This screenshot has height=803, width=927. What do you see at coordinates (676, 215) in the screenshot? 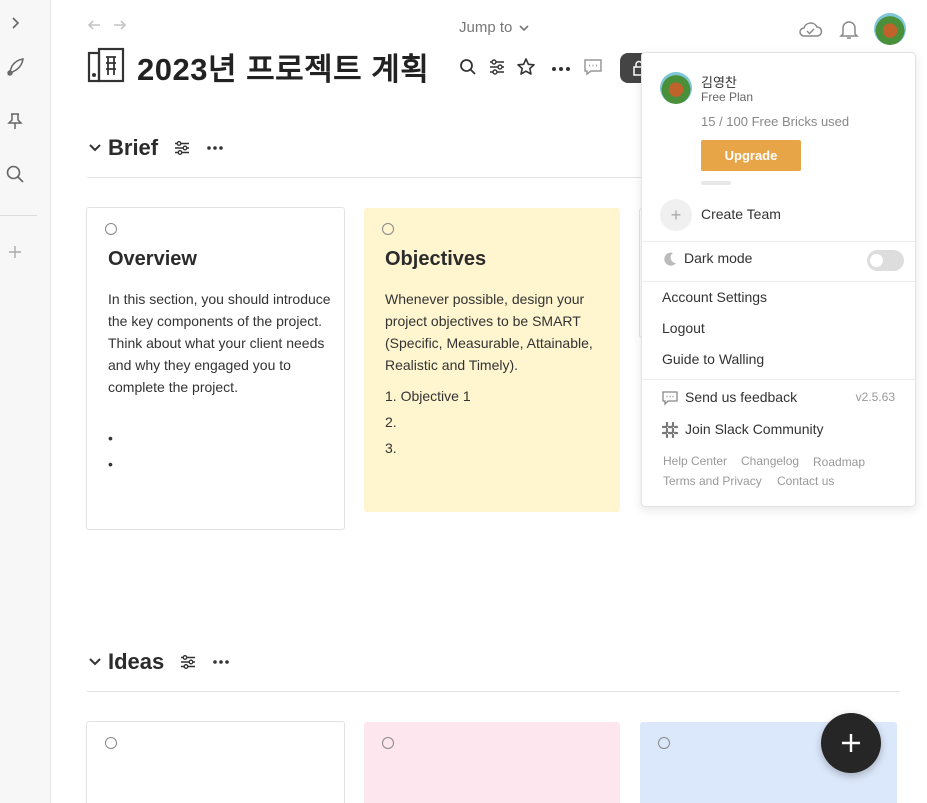
I see `create-team-plus-icon: +` at bounding box center [676, 215].